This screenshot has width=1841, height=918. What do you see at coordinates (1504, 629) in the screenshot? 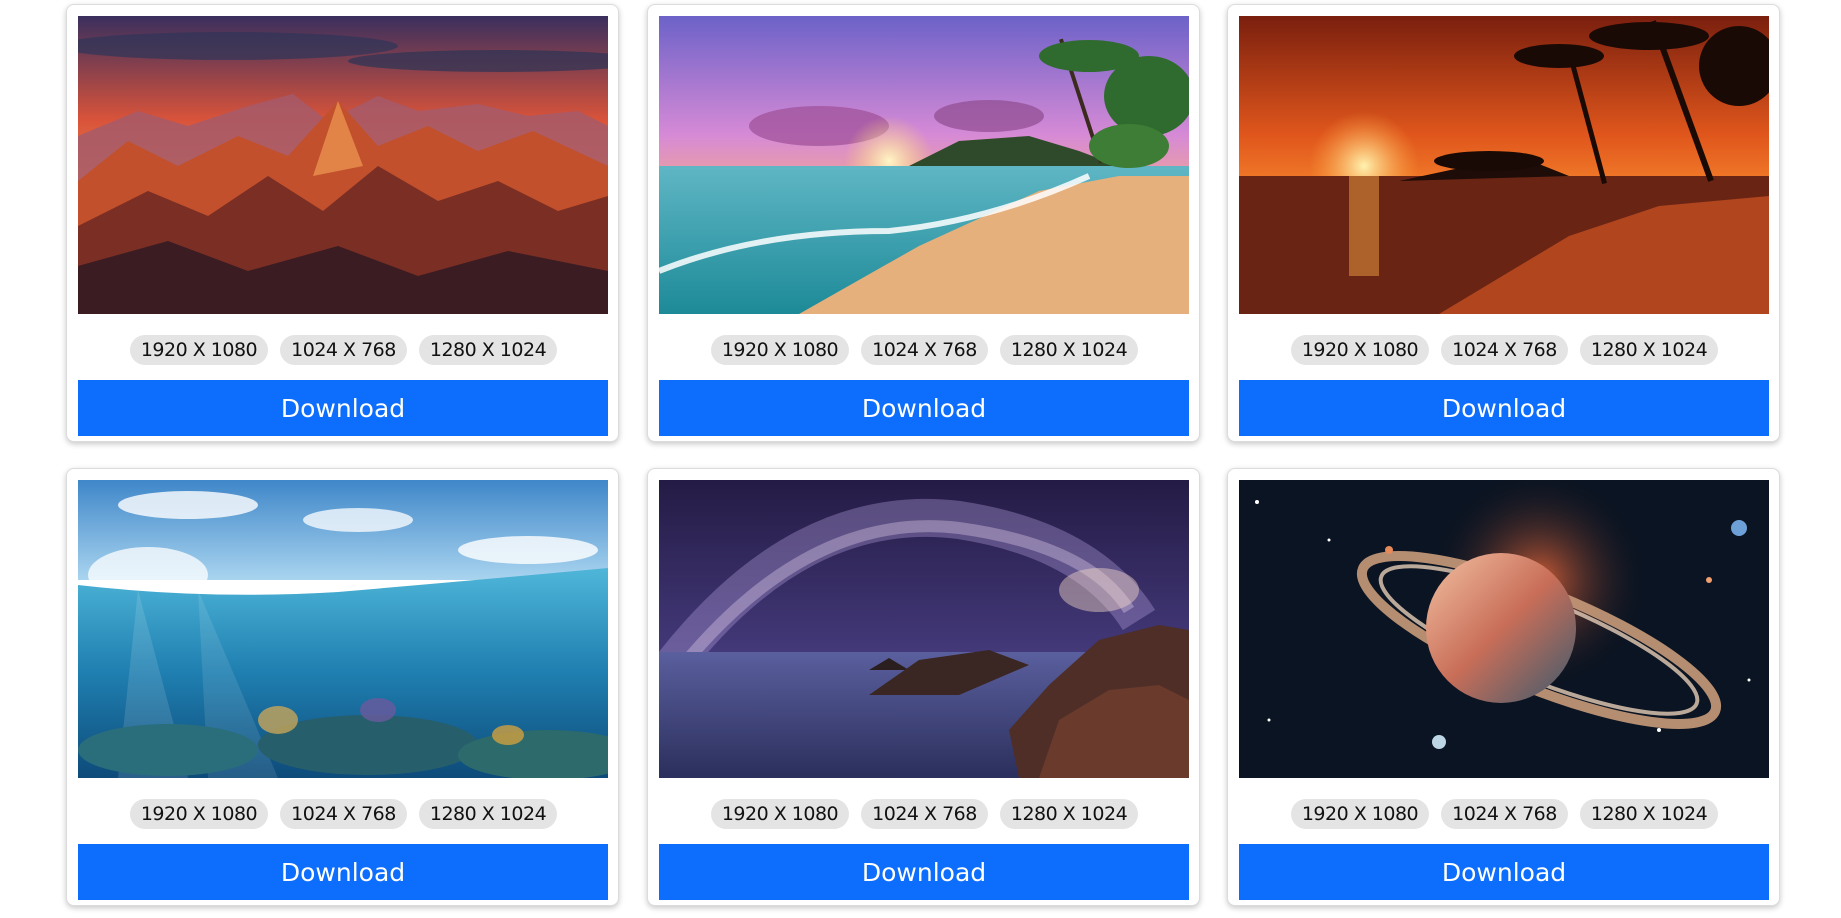
I see `ringed-planet-space-image` at bounding box center [1504, 629].